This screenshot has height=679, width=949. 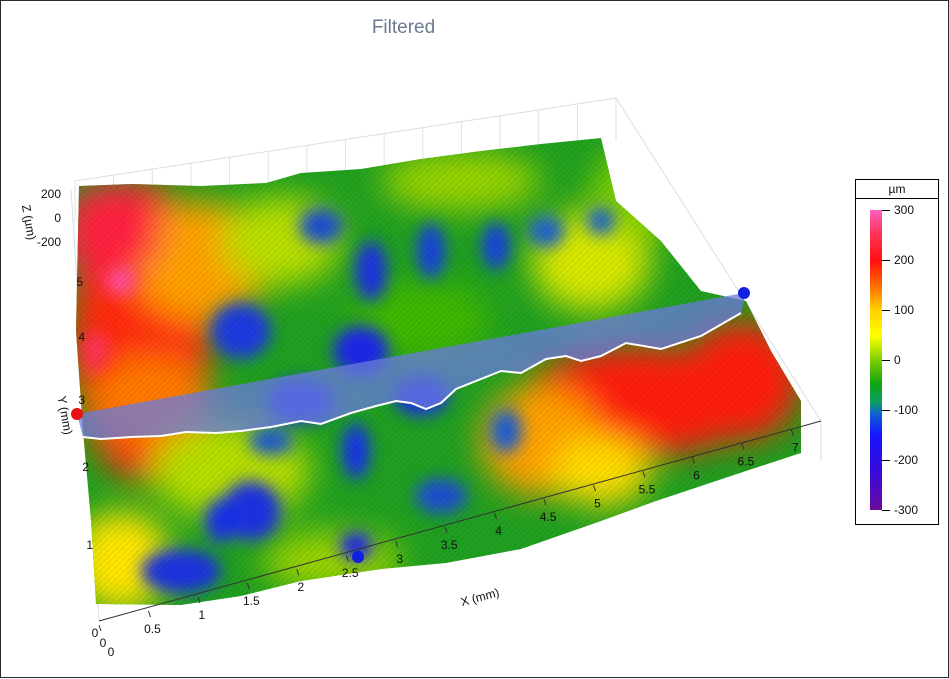 What do you see at coordinates (480, 597) in the screenshot?
I see `x-axis-label: X (mm)` at bounding box center [480, 597].